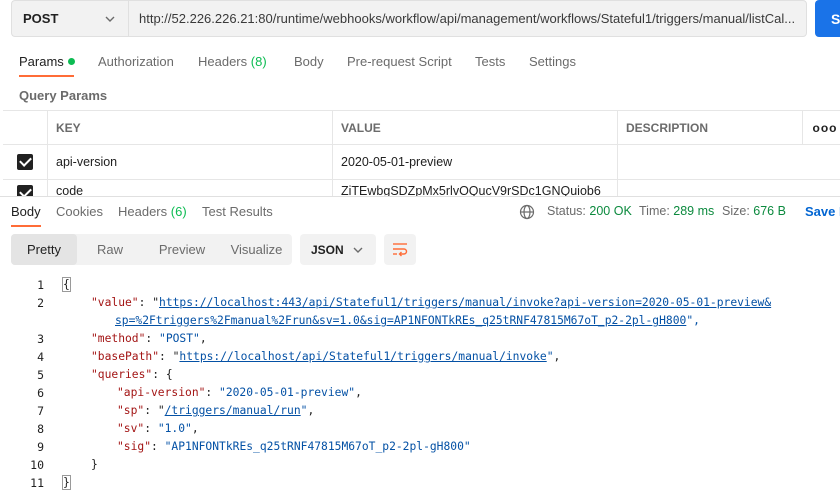 The width and height of the screenshot is (840, 497). I want to click on tab-headers: Headers (8), so click(232, 61).